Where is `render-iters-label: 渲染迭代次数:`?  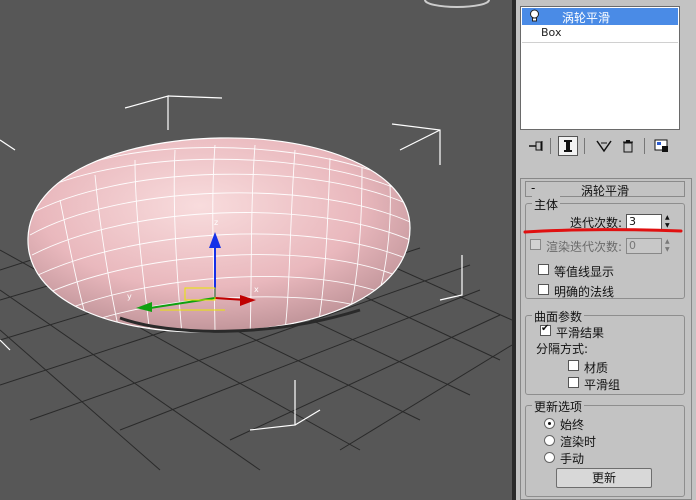 render-iters-label: 渲染迭代次数: is located at coordinates (584, 247).